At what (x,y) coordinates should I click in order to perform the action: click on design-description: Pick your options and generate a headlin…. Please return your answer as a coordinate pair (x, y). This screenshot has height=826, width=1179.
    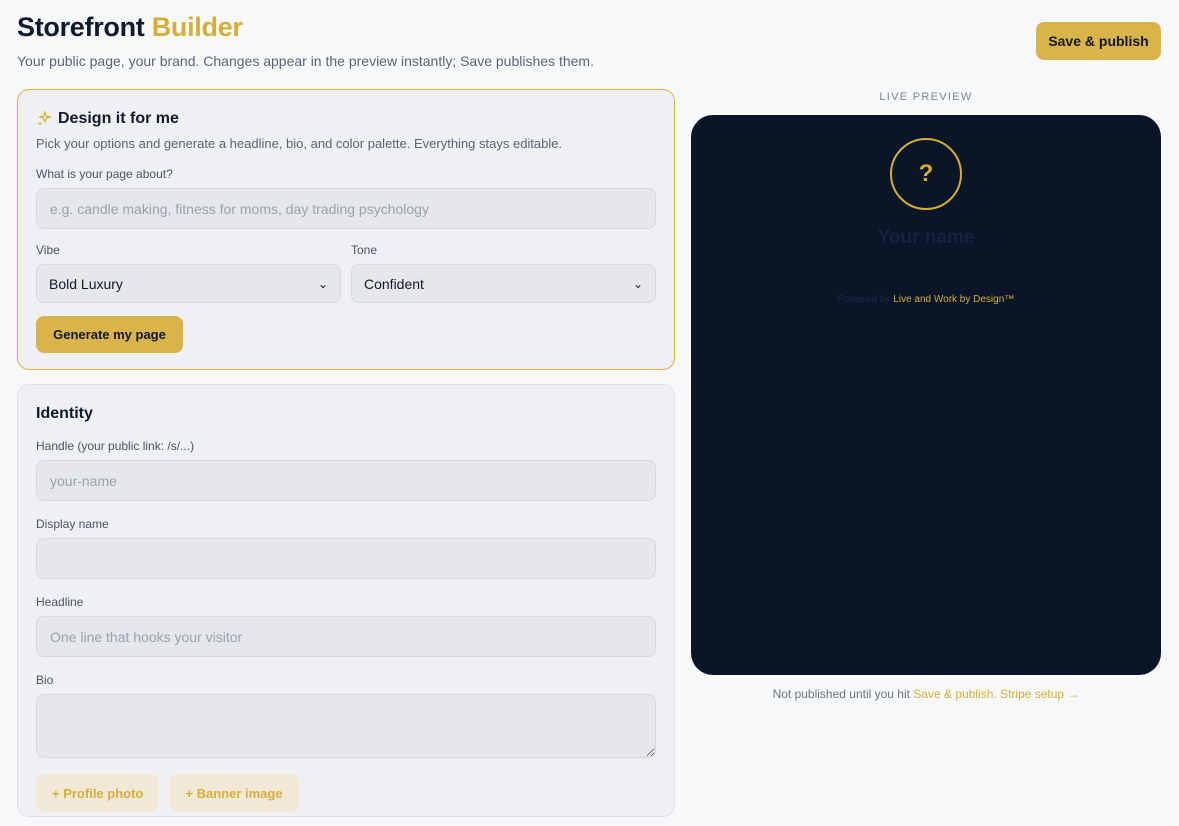
    Looking at the image, I should click on (299, 143).